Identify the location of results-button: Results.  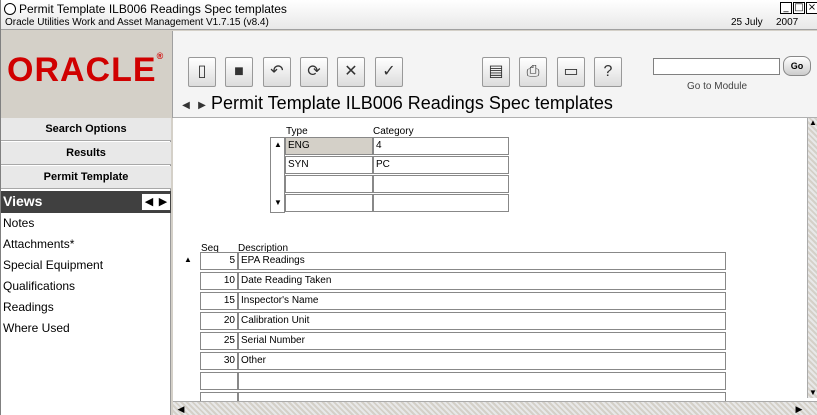
(86, 153).